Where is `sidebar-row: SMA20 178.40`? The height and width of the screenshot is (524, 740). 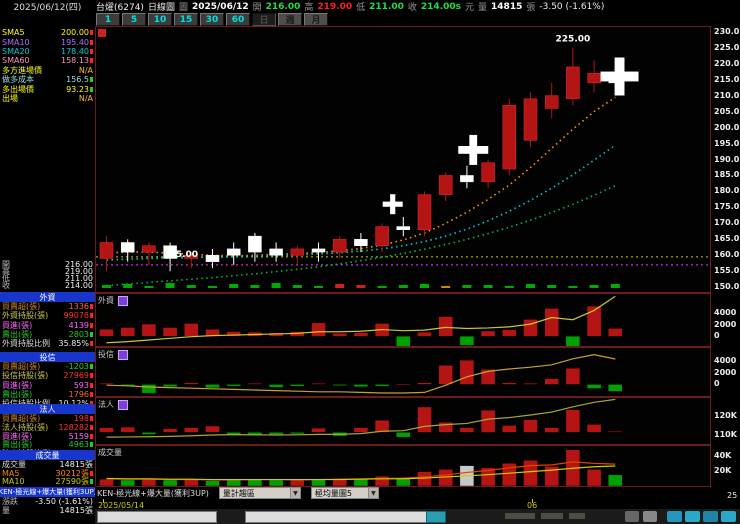
sidebar-row: SMA20 178.40 is located at coordinates (47, 51).